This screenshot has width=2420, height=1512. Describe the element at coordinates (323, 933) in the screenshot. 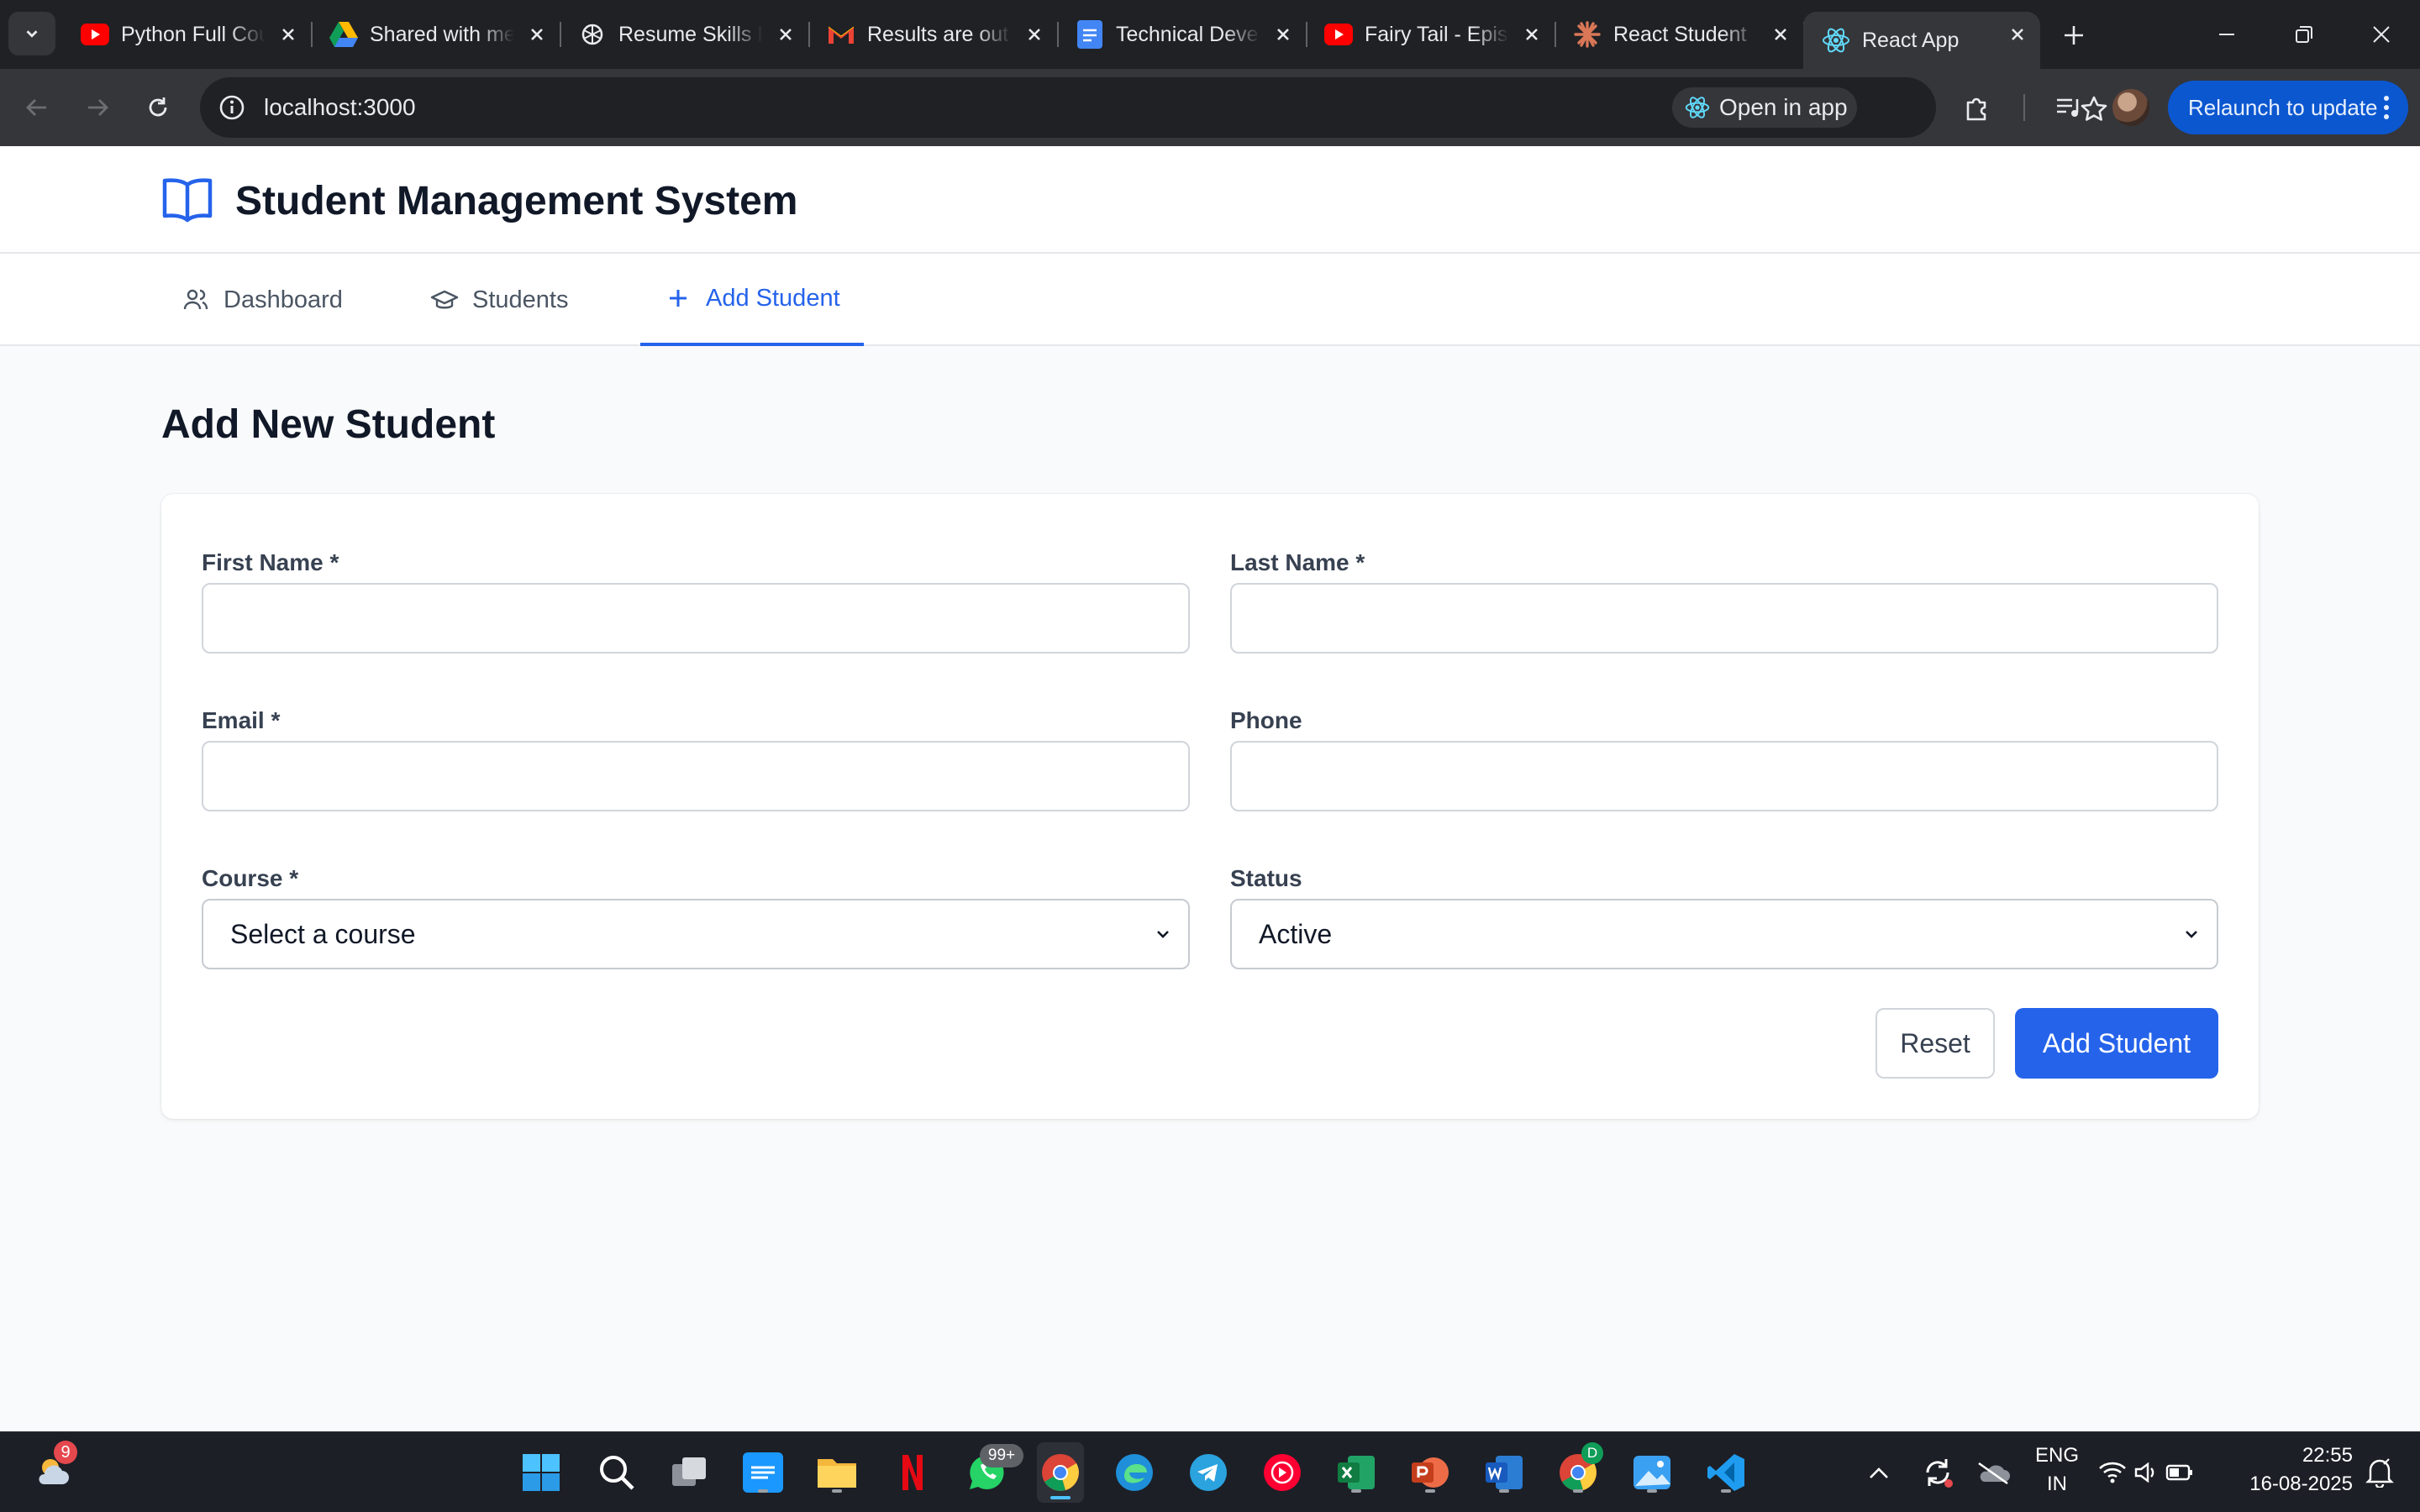

I see `course-selected-value: Select a course` at that location.